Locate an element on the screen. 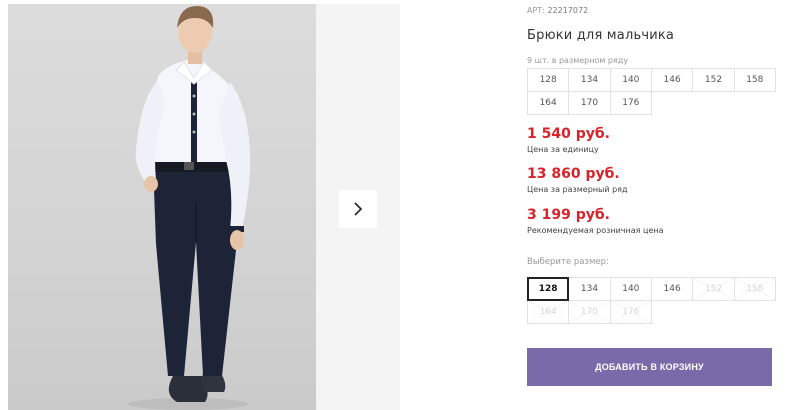 This screenshot has height=410, width=800. add-to-cart-button: ДОБАВИТЬ В КОРЗИНУ is located at coordinates (649, 367).